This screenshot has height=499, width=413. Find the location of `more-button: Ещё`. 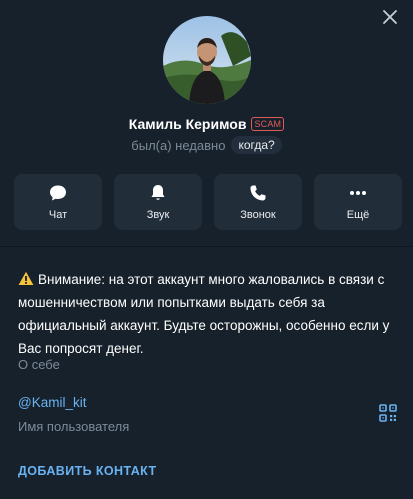

more-button: Ещё is located at coordinates (358, 202).